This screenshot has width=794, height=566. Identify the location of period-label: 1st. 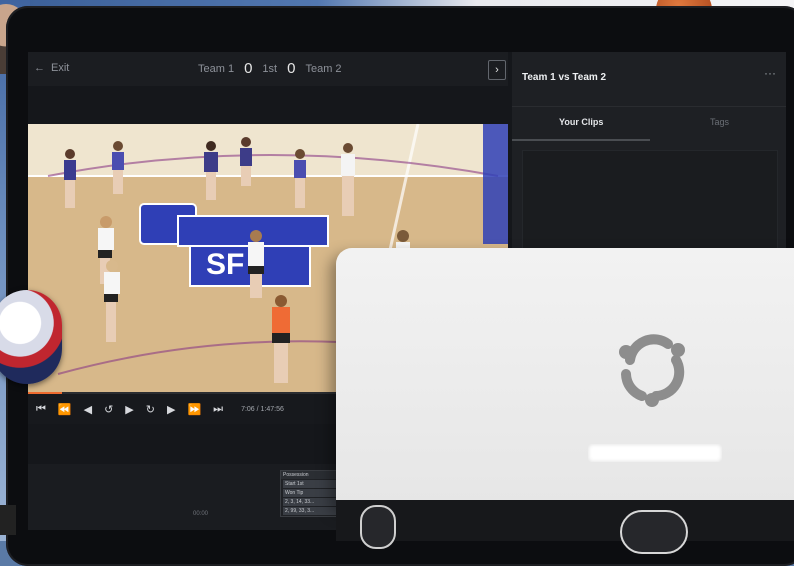
(270, 68).